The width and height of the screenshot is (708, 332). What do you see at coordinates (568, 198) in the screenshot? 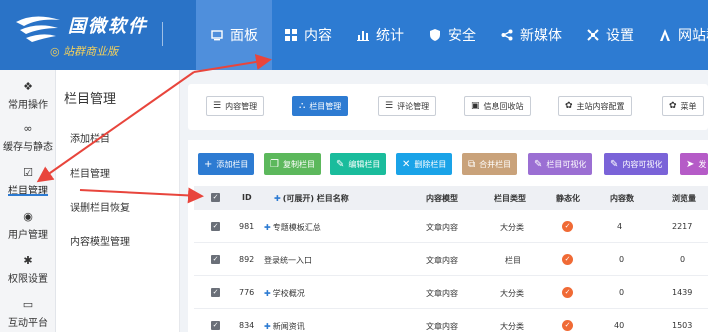
I see `column-header-static: 静态化` at bounding box center [568, 198].